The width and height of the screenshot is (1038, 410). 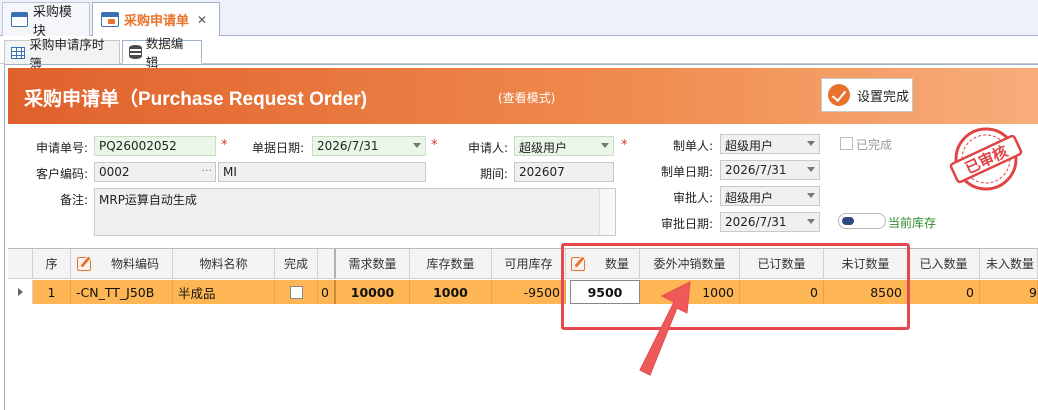 I want to click on grid-icon, so click(x=18, y=52).